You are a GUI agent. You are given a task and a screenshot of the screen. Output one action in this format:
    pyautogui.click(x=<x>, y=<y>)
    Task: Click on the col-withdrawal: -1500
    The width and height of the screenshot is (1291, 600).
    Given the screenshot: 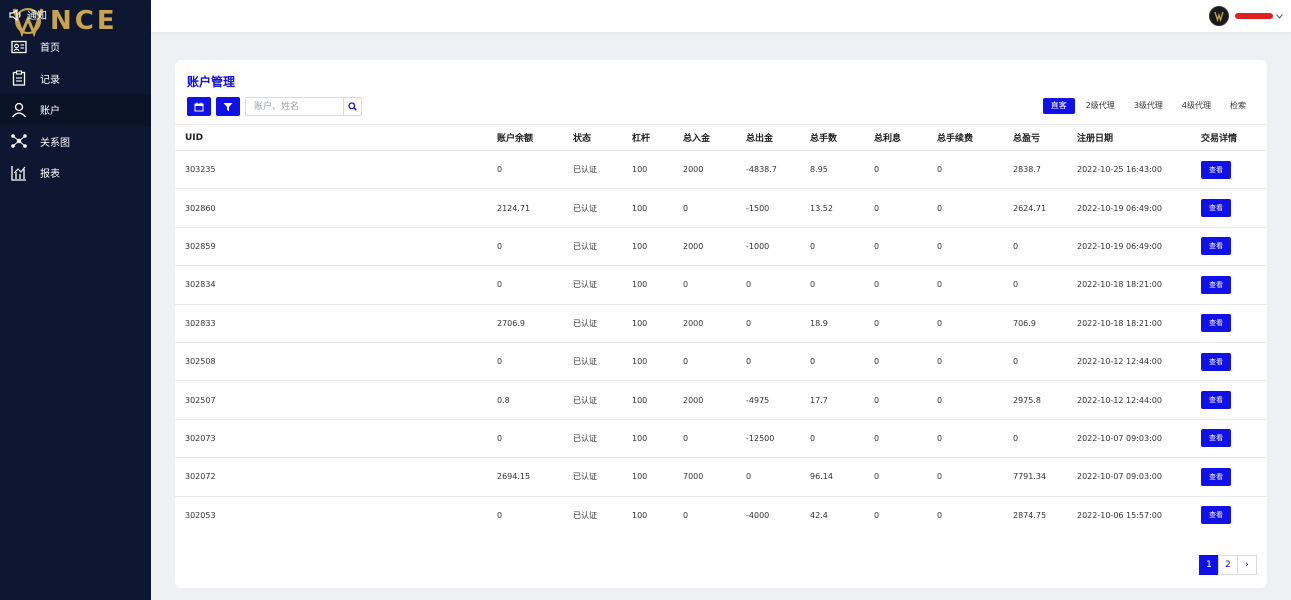 What is the action you would take?
    pyautogui.click(x=758, y=208)
    